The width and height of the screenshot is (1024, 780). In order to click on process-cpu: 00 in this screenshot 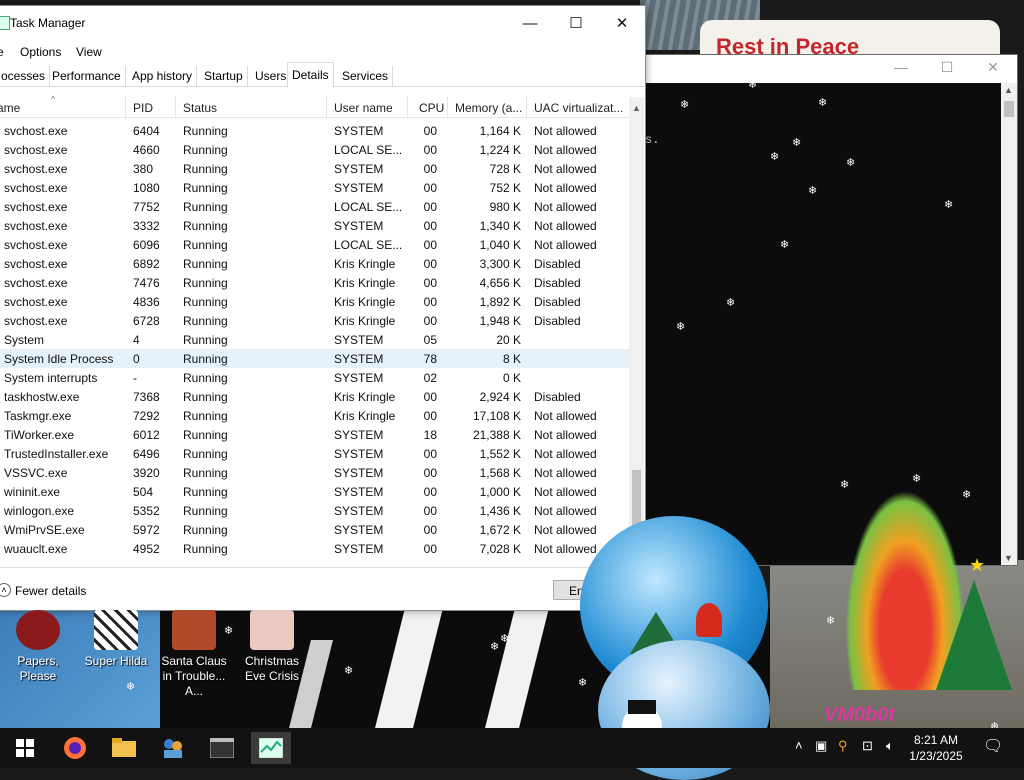, I will do `click(430, 302)`.